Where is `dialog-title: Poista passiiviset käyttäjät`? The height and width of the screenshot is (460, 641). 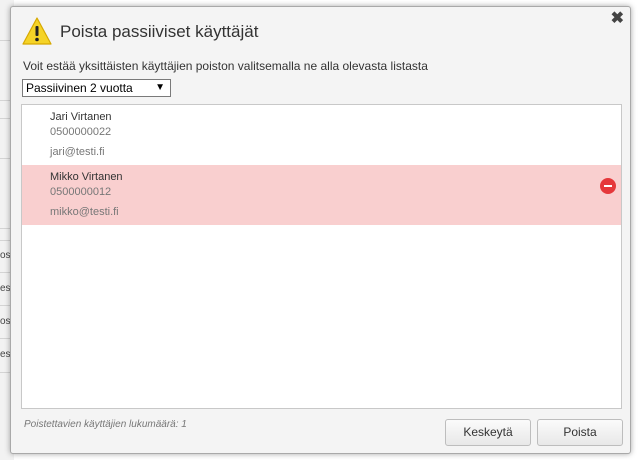
dialog-title: Poista passiiviset käyttäjät is located at coordinates (159, 31).